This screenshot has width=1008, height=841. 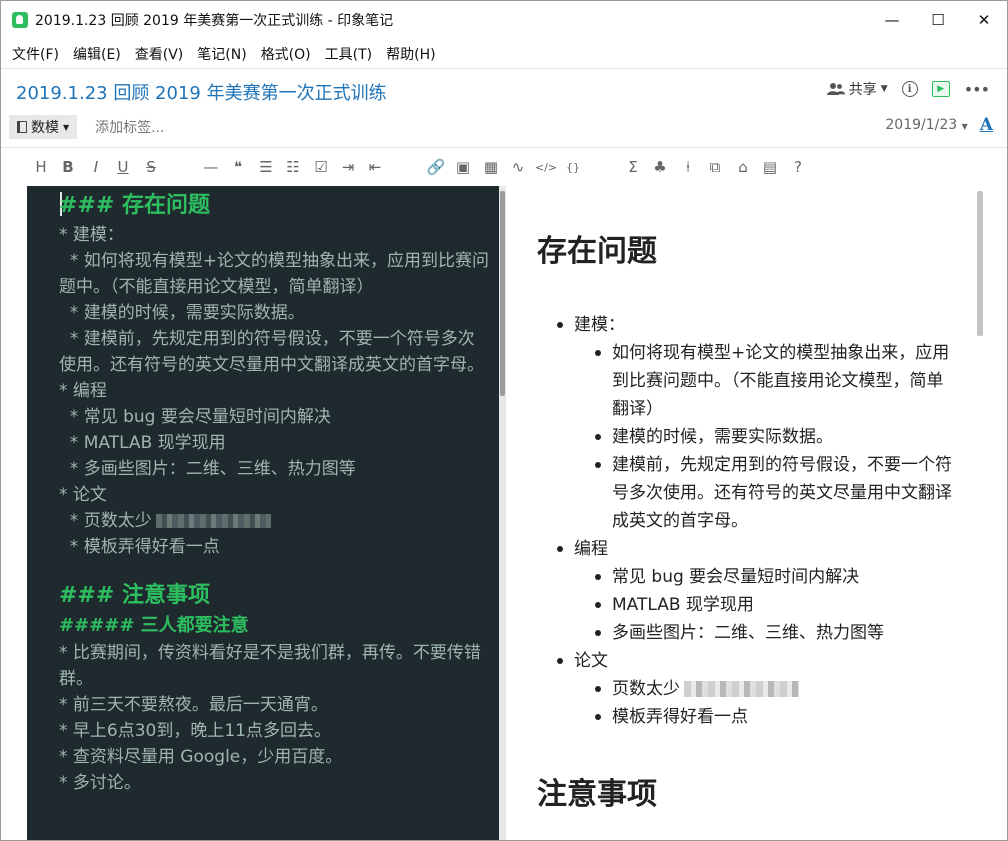 I want to click on link-icon: 🔗, so click(x=436, y=167).